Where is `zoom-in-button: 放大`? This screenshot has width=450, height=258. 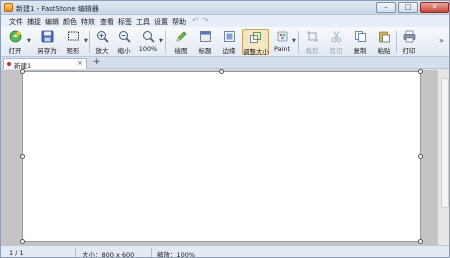 zoom-in-button: 放大 is located at coordinates (102, 42).